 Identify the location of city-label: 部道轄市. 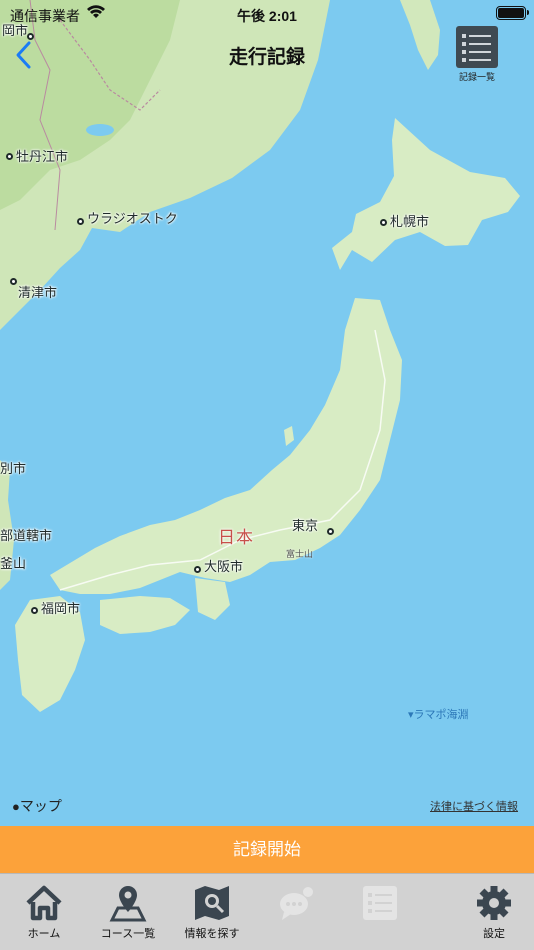
(26, 535).